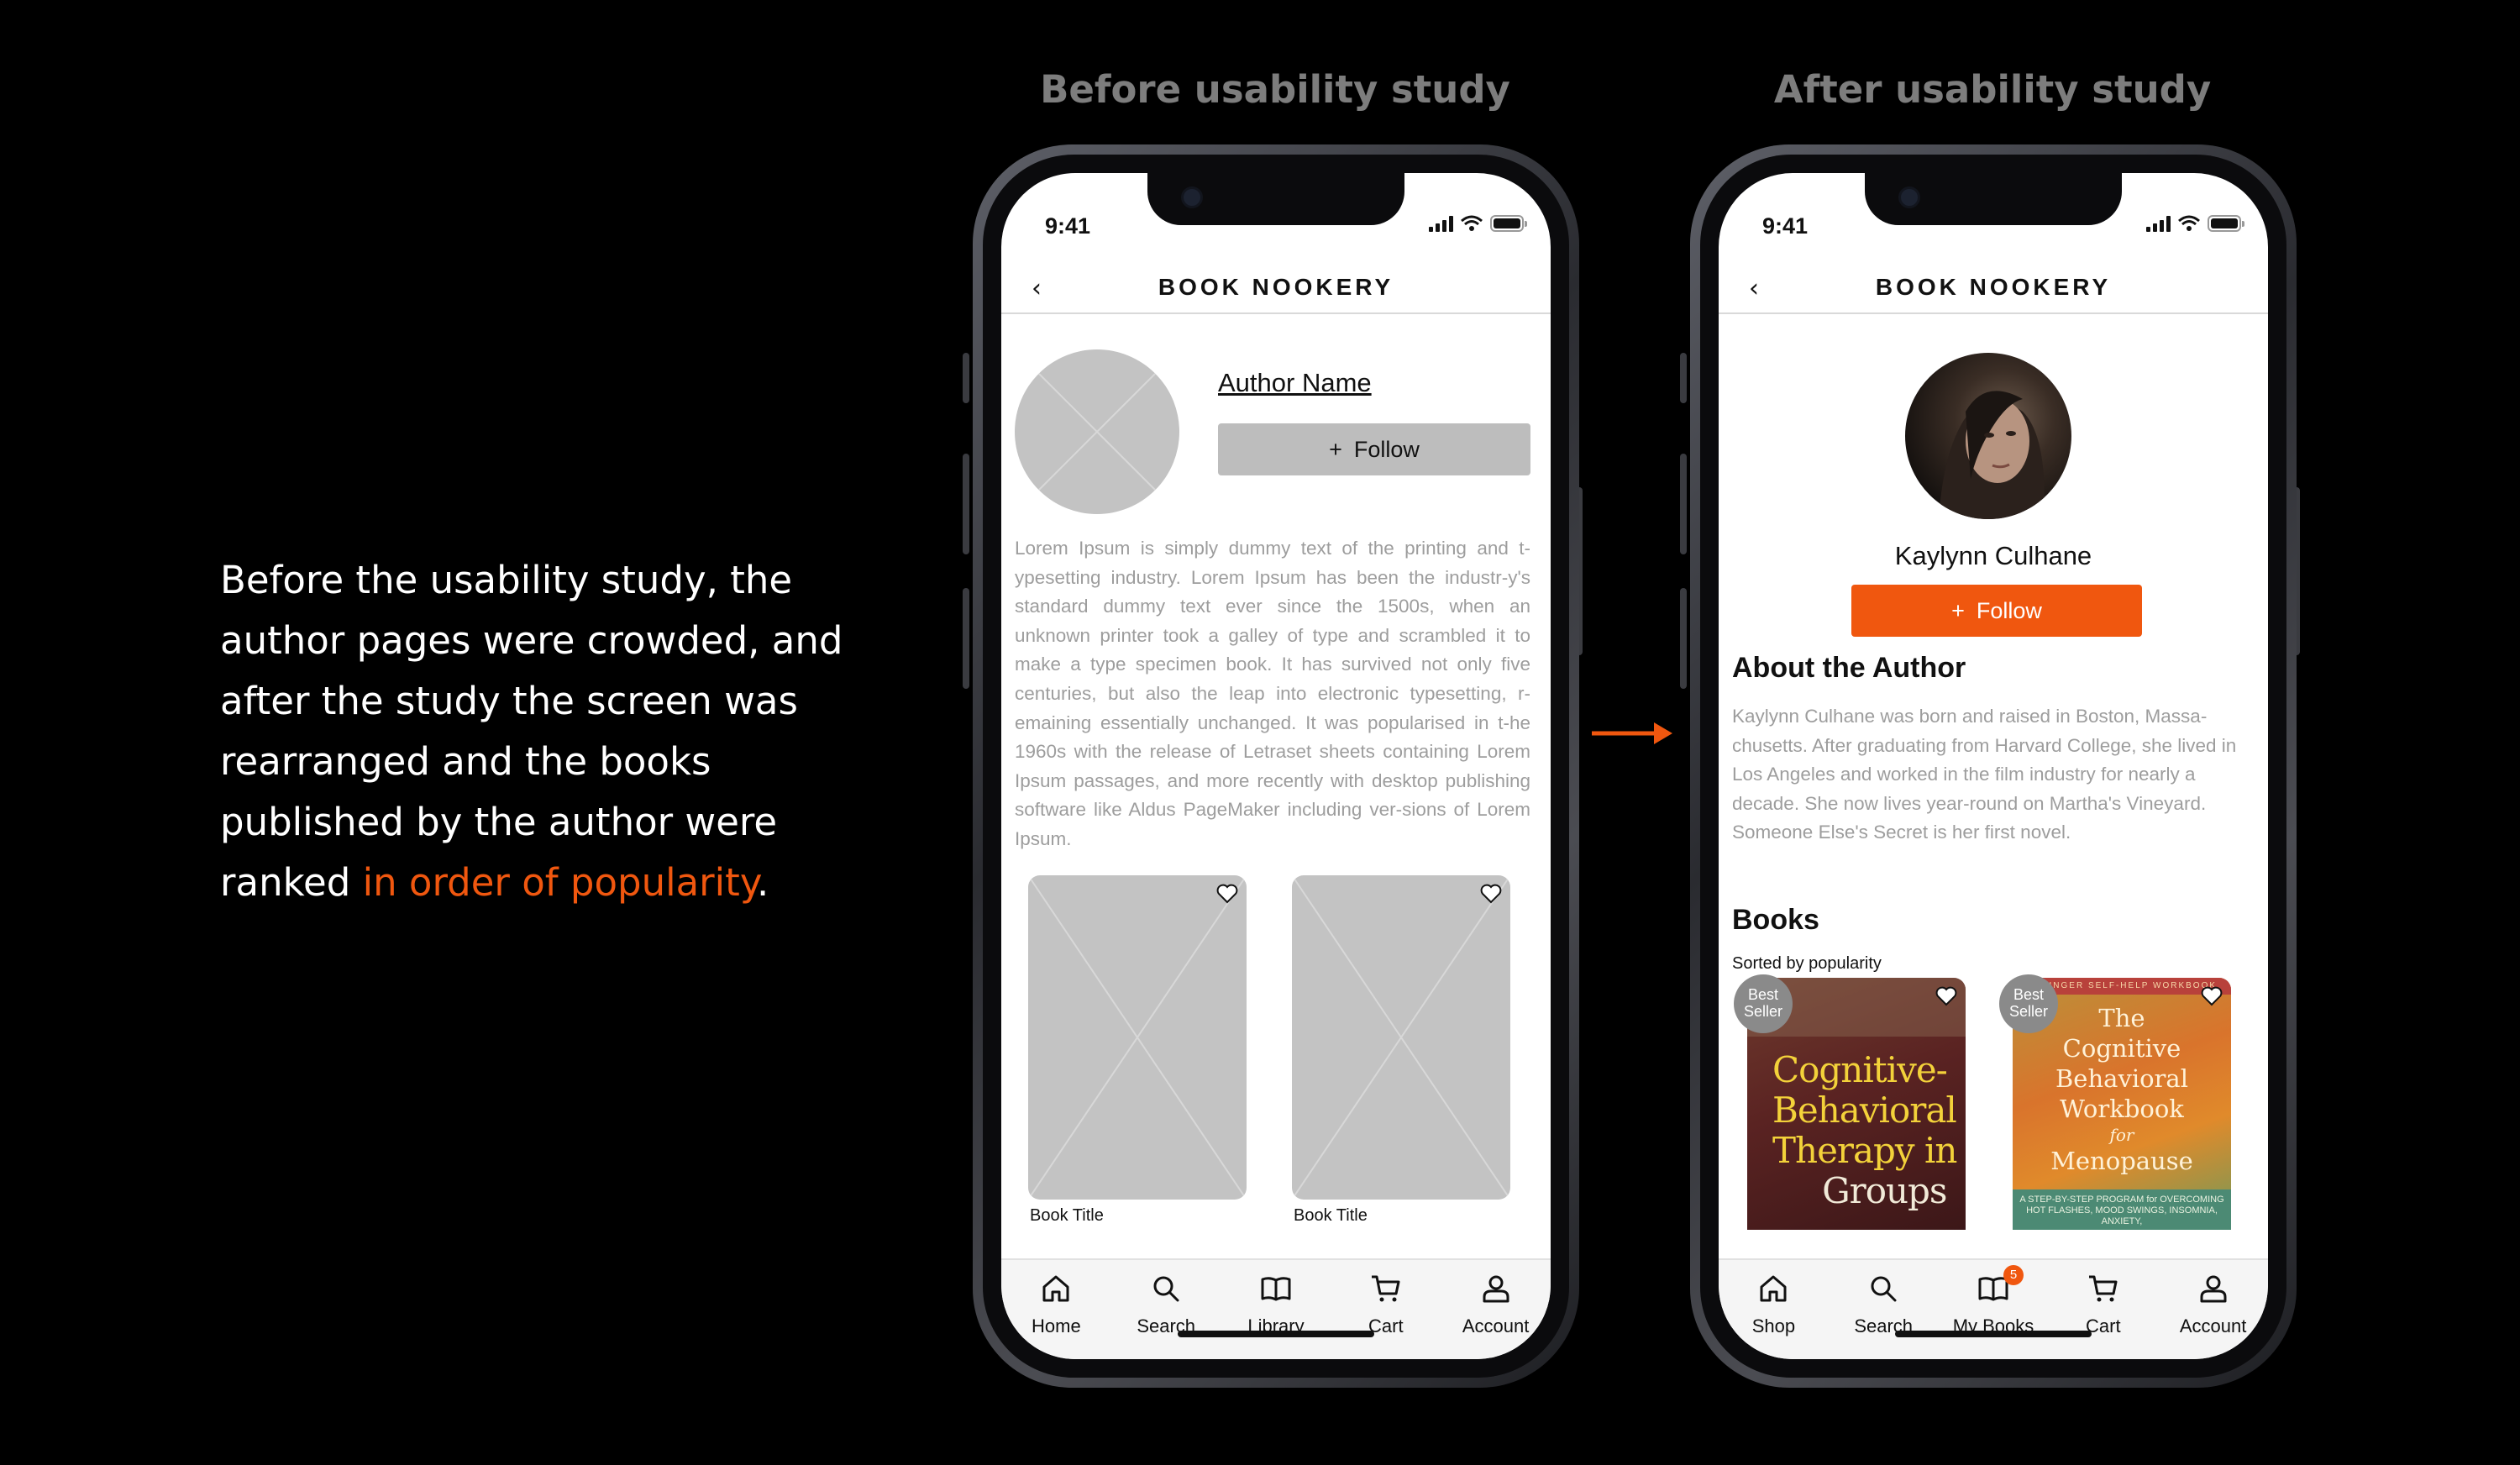 The height and width of the screenshot is (1465, 2520). What do you see at coordinates (1275, 89) in the screenshot?
I see `before-label: Before usability study` at bounding box center [1275, 89].